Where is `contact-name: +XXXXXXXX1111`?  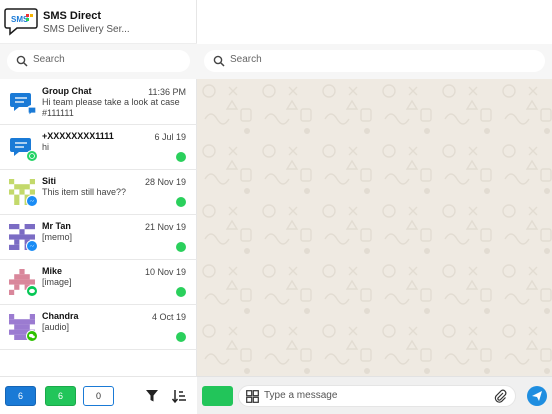 contact-name: +XXXXXXXX1111 is located at coordinates (78, 136).